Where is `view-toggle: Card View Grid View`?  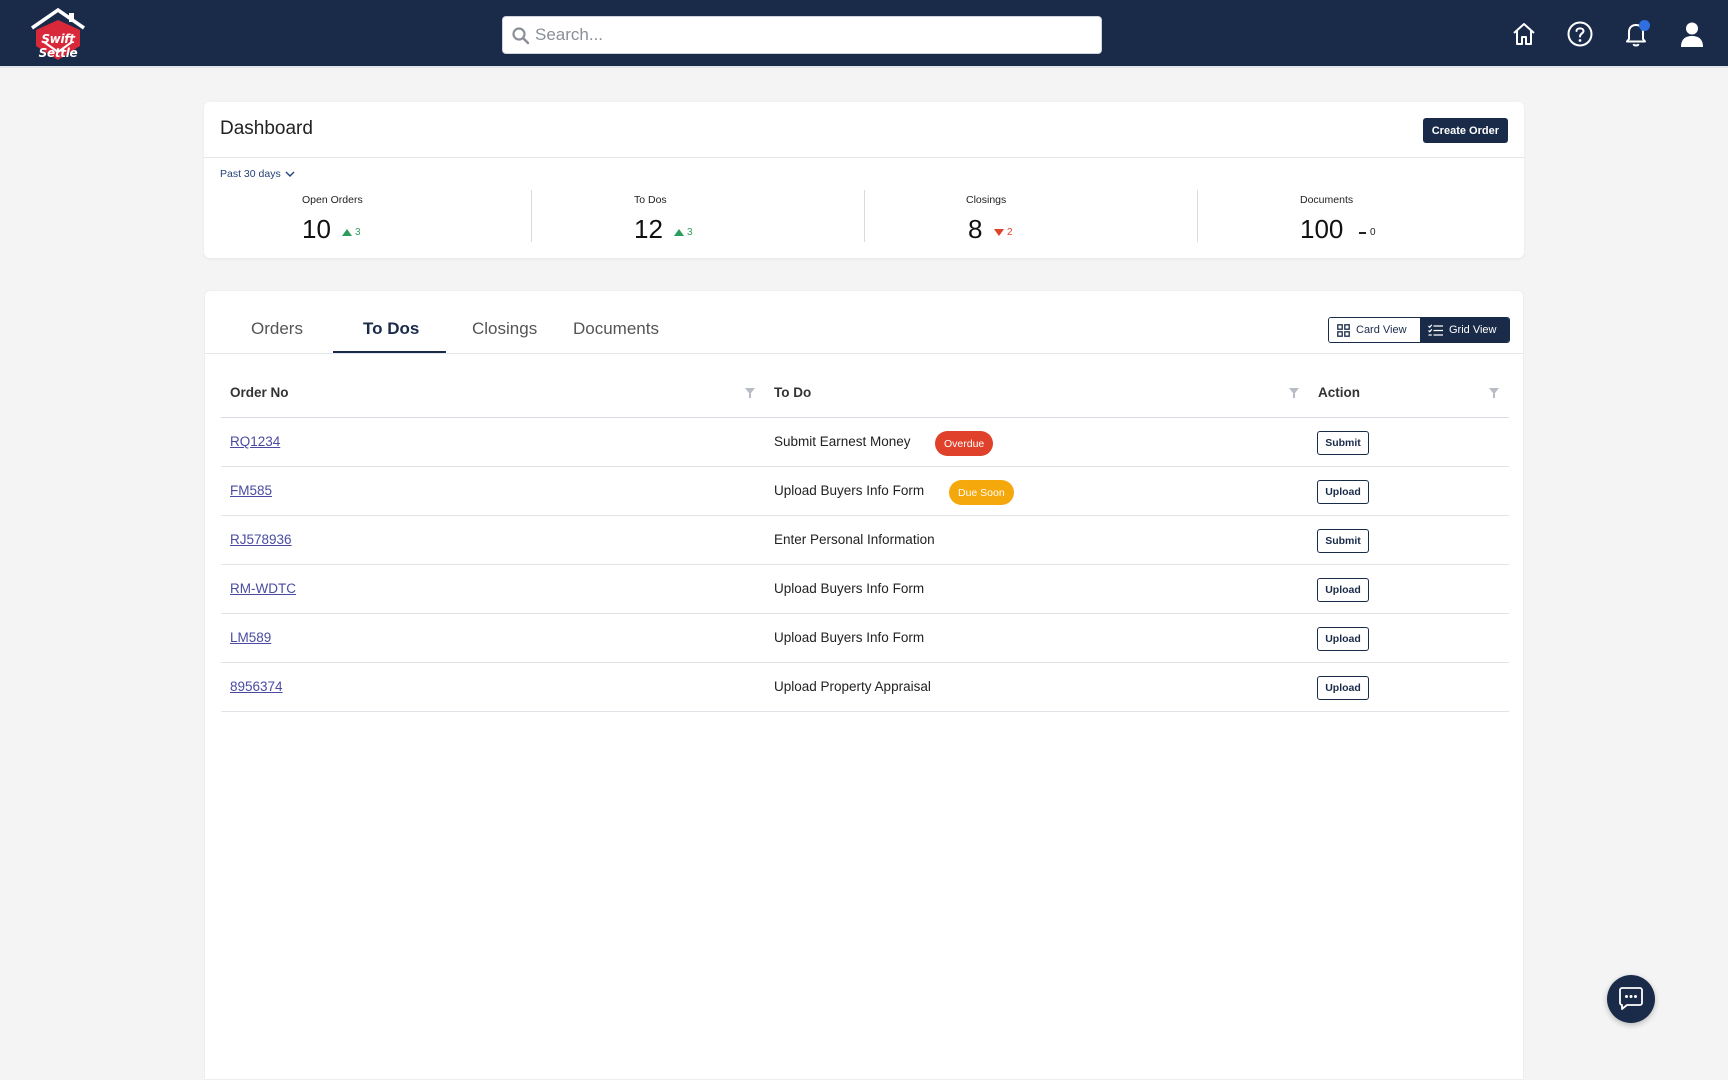
view-toggle: Card View Grid View is located at coordinates (1419, 330).